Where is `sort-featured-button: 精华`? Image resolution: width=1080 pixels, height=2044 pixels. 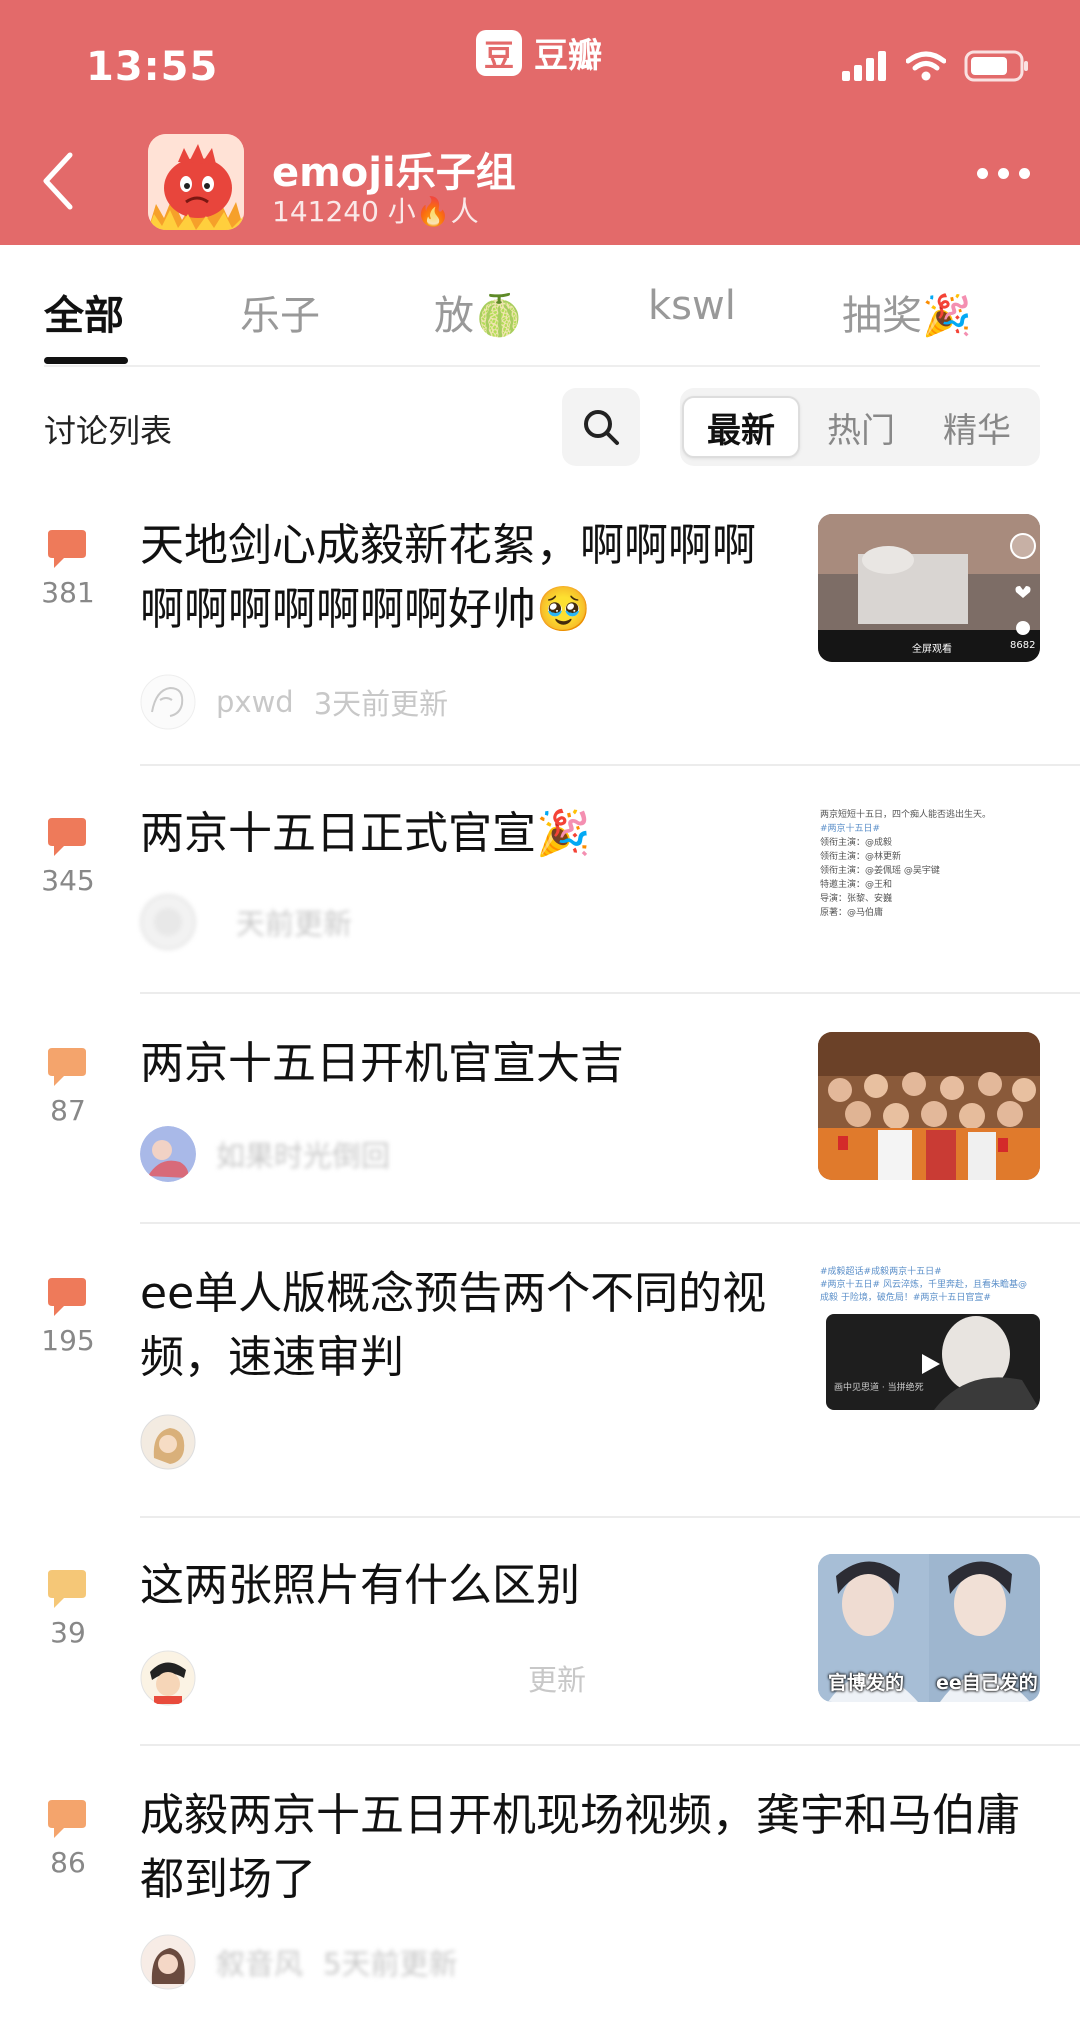
sort-featured-button: 精华 is located at coordinates (977, 427).